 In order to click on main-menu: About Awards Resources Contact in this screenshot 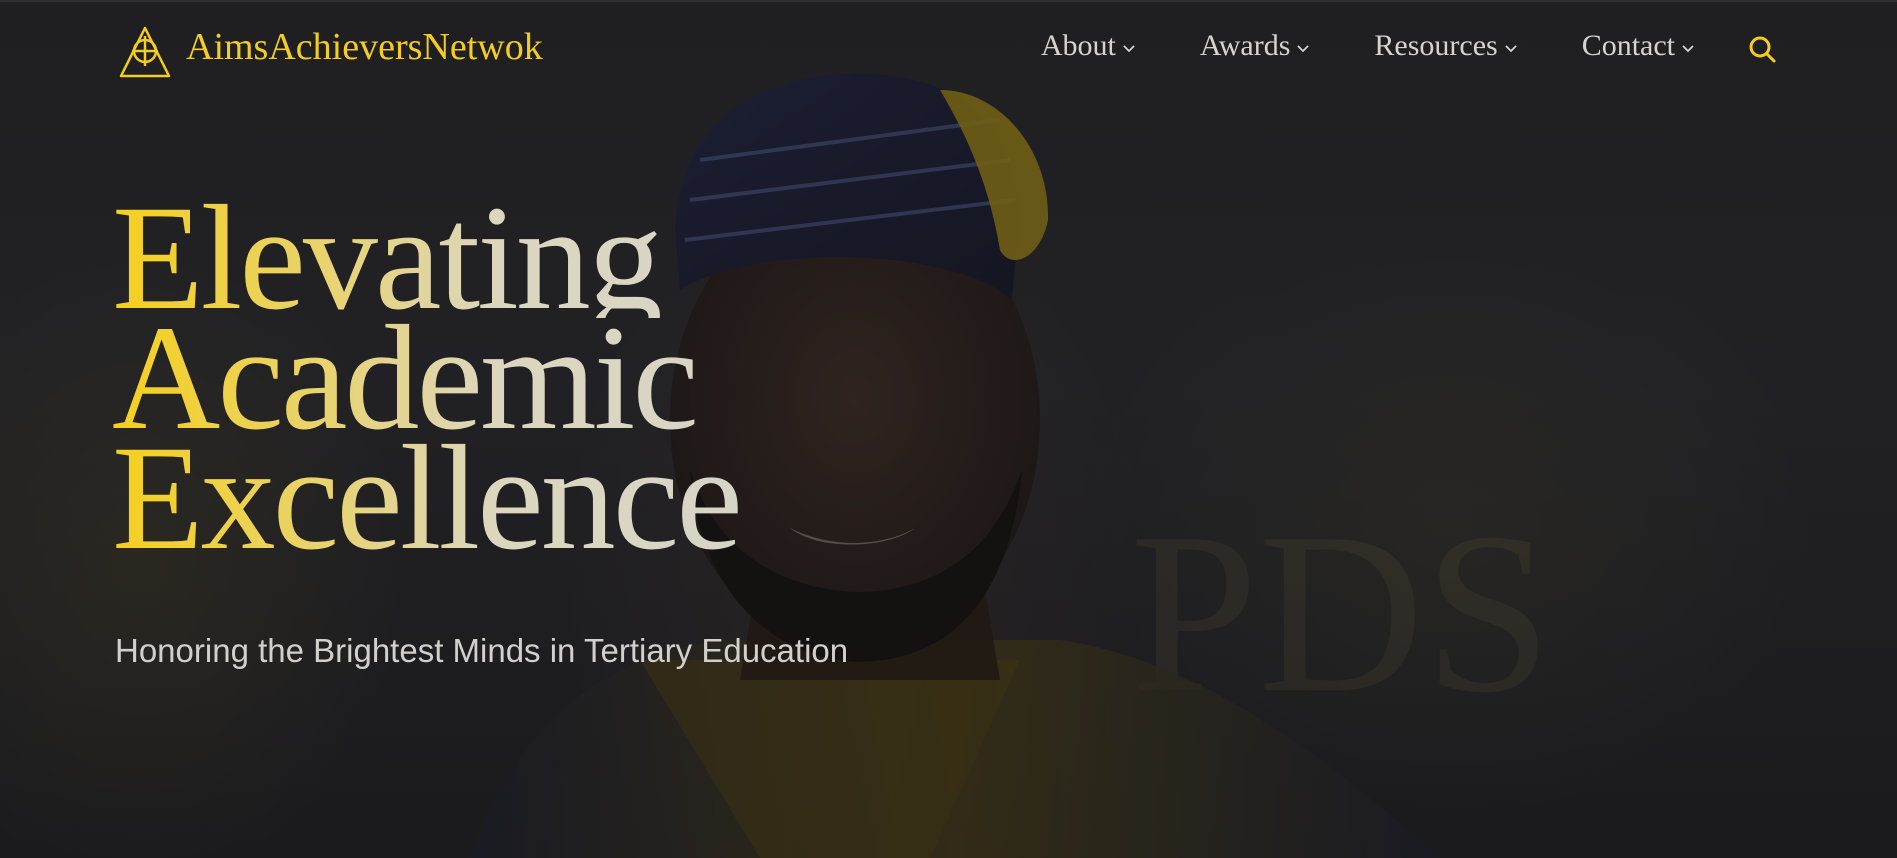, I will do `click(1409, 46)`.